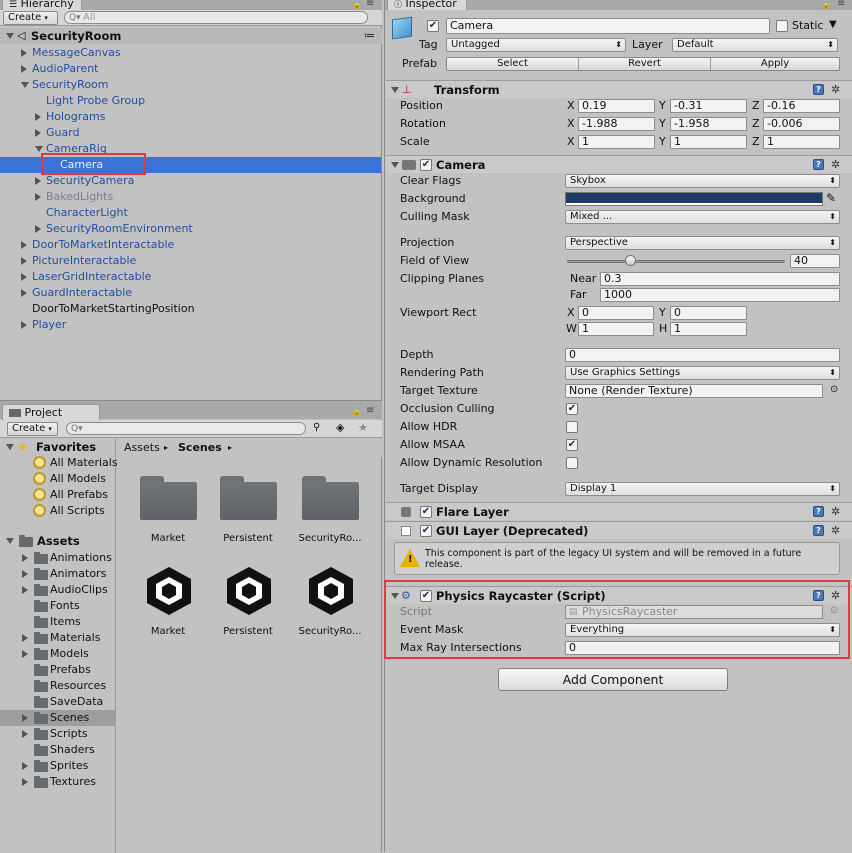 The width and height of the screenshot is (852, 853). What do you see at coordinates (702, 489) in the screenshot?
I see `target-display-dropdown: Display 1 ⬍` at bounding box center [702, 489].